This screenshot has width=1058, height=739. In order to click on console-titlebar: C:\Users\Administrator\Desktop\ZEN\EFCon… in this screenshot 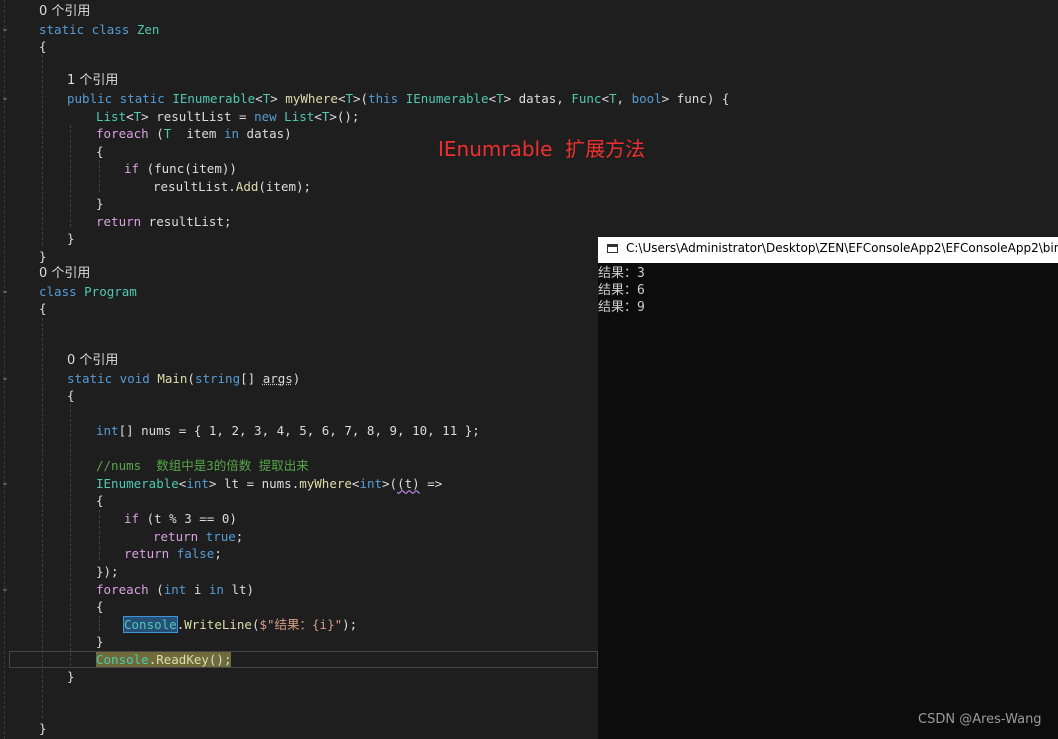, I will do `click(828, 250)`.